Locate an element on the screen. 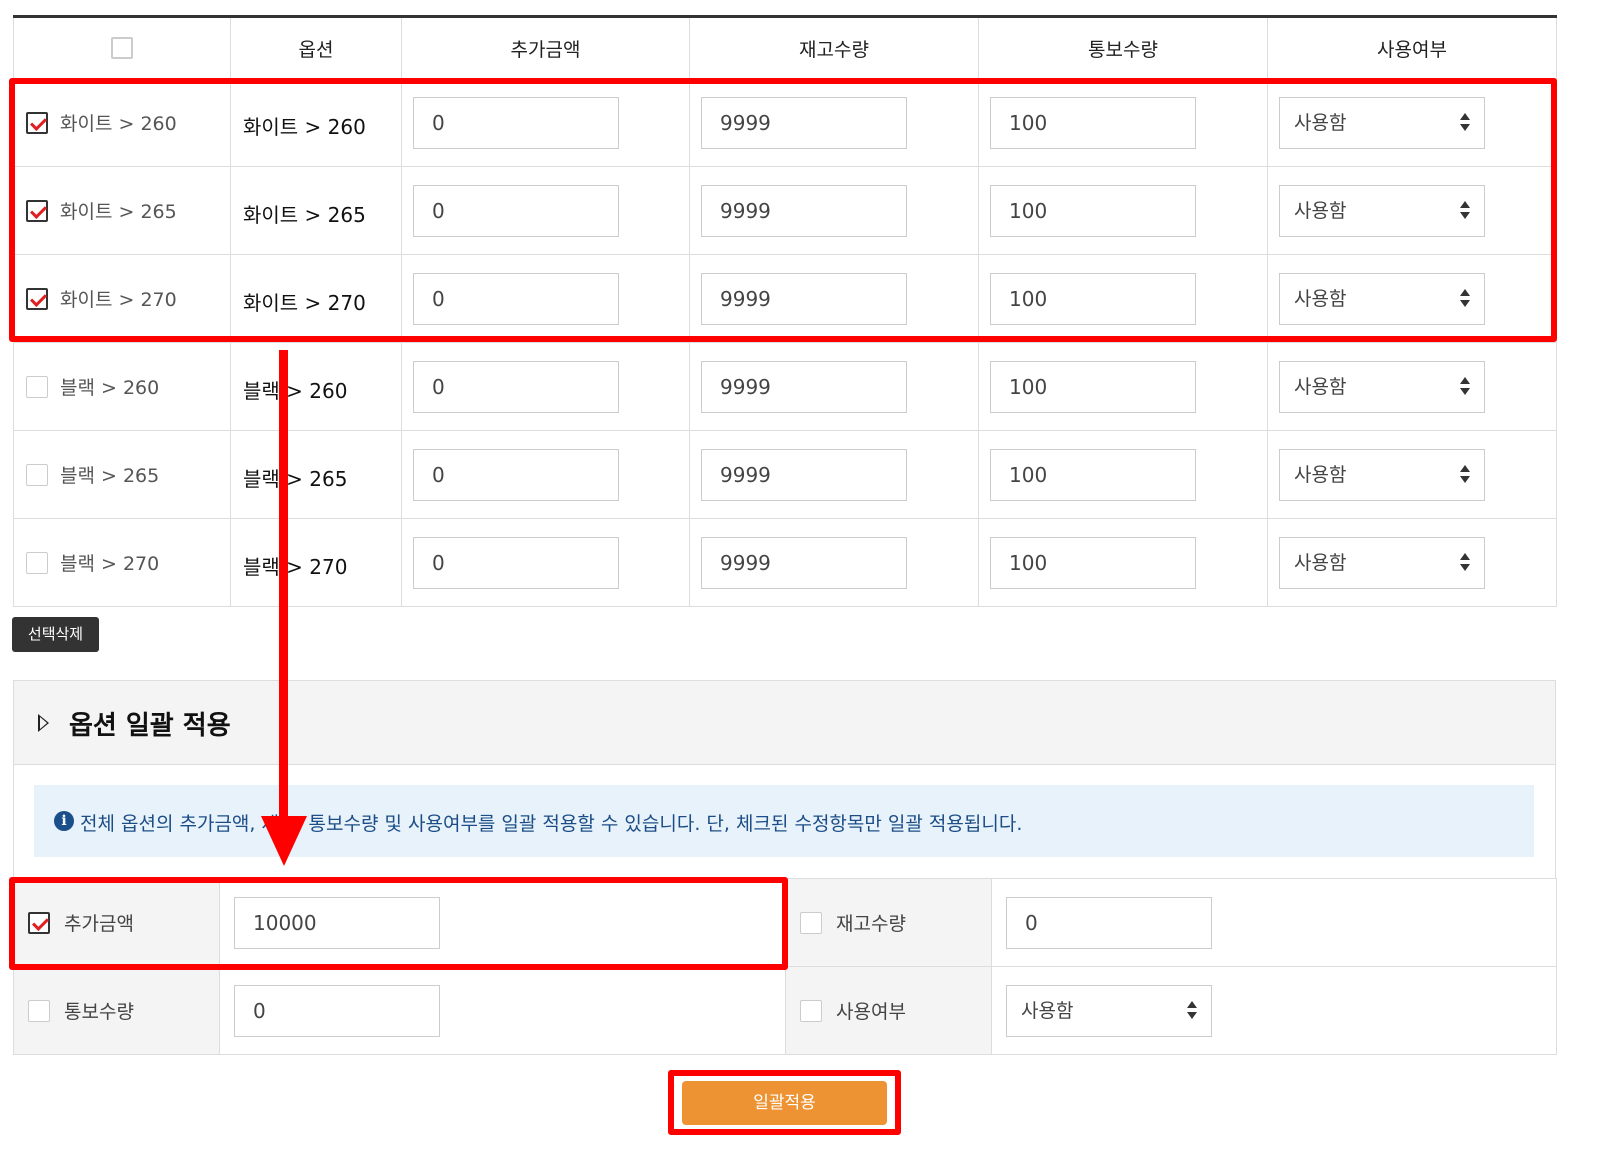  bulk-usage-label-cell: 사용여부 is located at coordinates (888, 1010).